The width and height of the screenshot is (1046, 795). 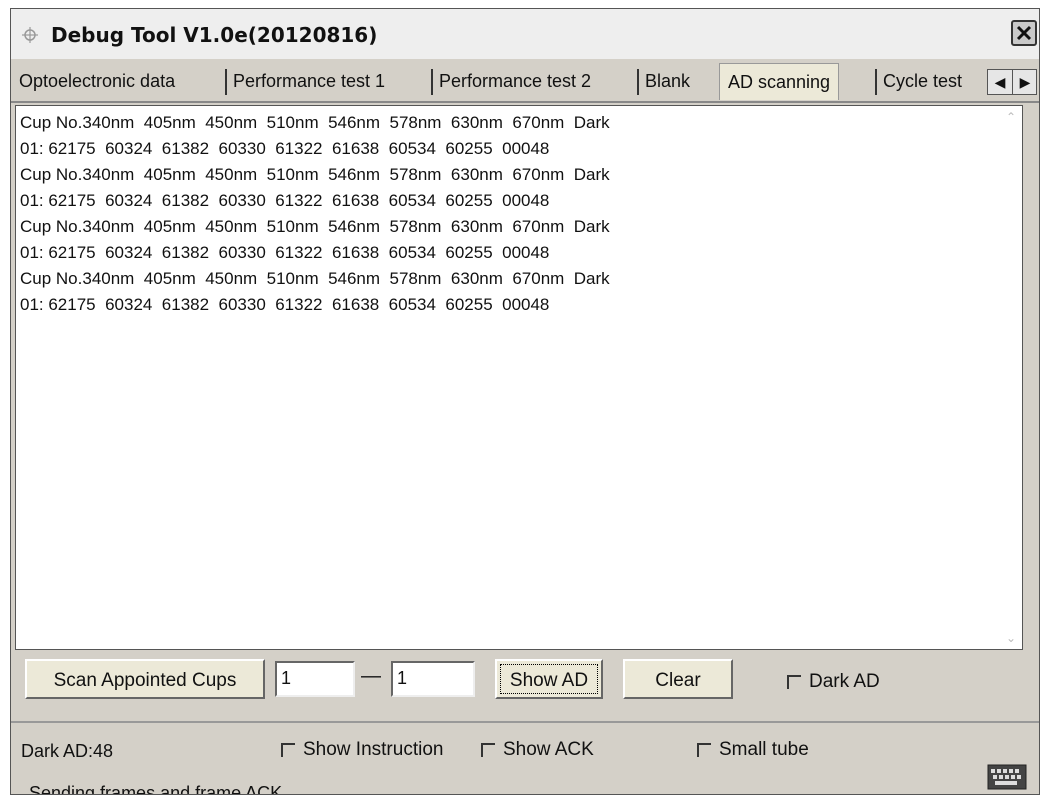 I want to click on tab-blank: Blank, so click(x=667, y=81).